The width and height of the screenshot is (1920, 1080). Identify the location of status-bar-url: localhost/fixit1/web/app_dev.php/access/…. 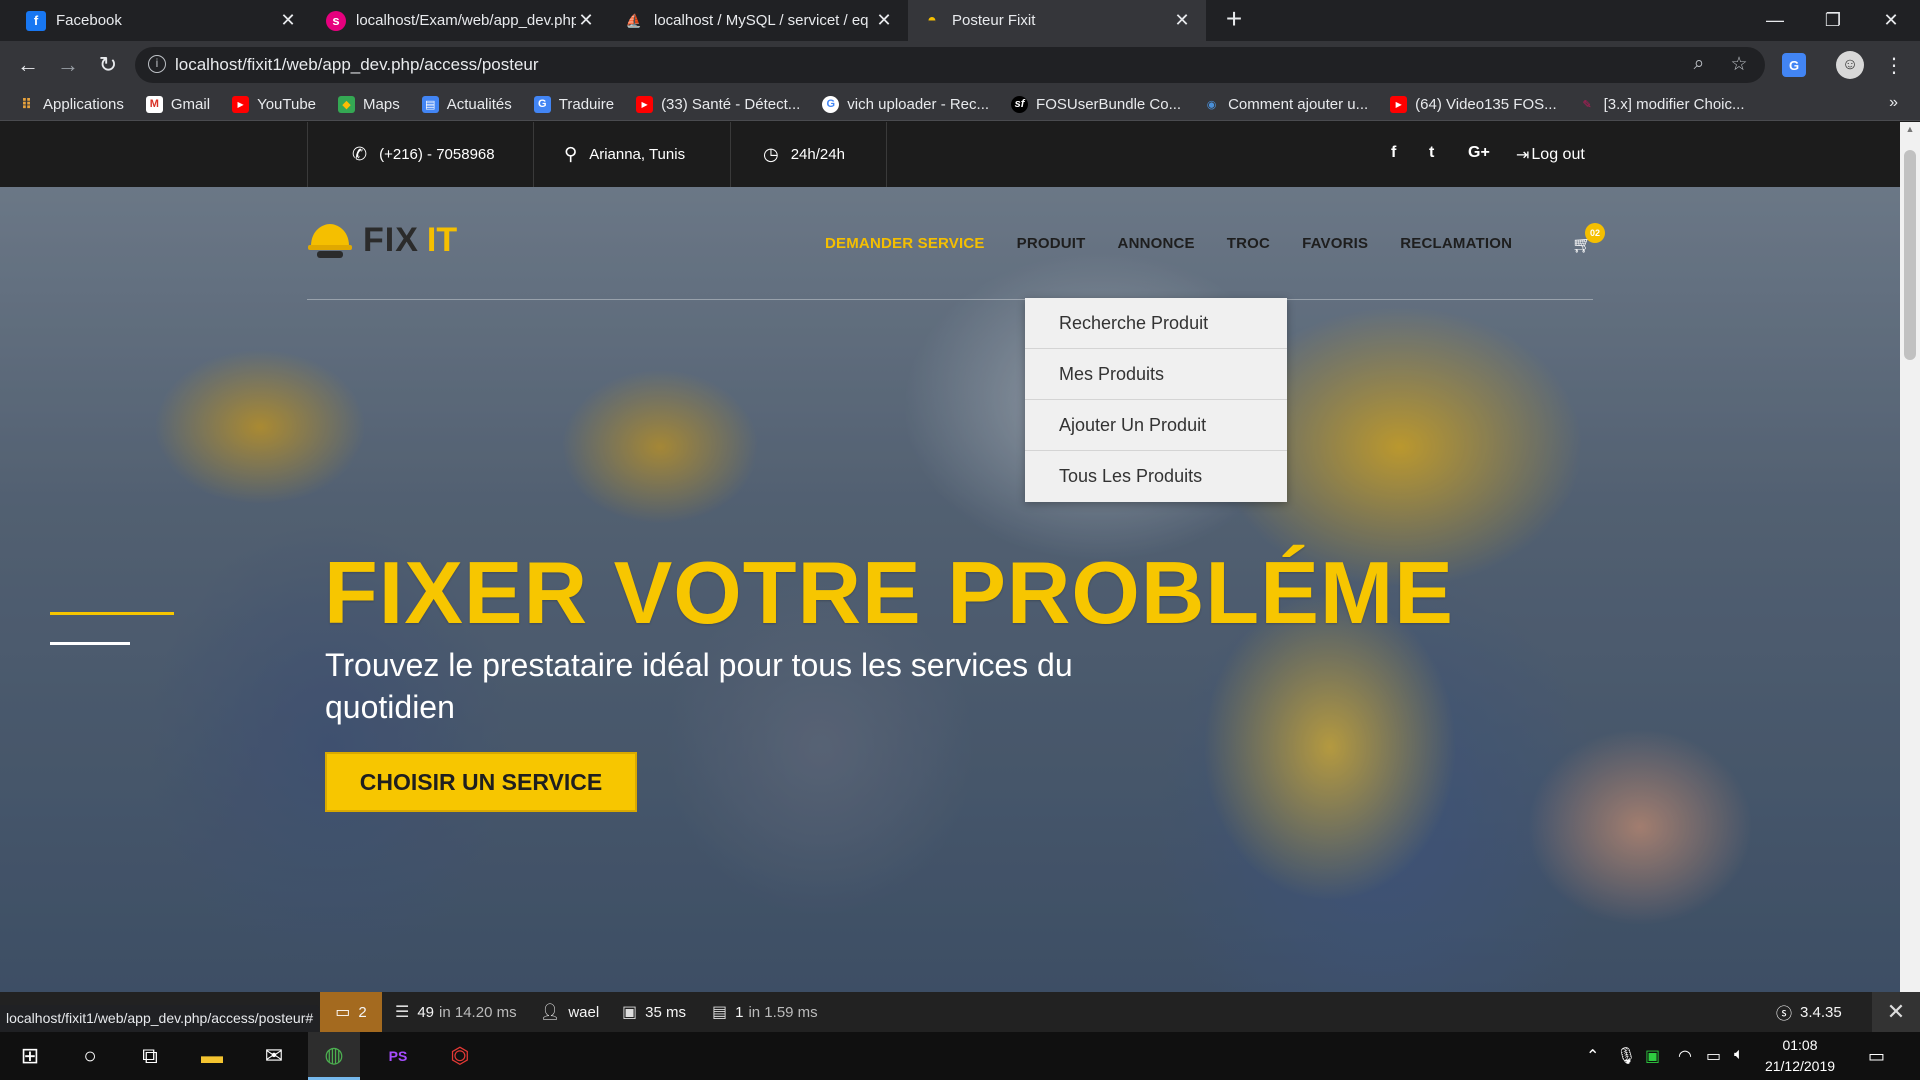
(160, 1018).